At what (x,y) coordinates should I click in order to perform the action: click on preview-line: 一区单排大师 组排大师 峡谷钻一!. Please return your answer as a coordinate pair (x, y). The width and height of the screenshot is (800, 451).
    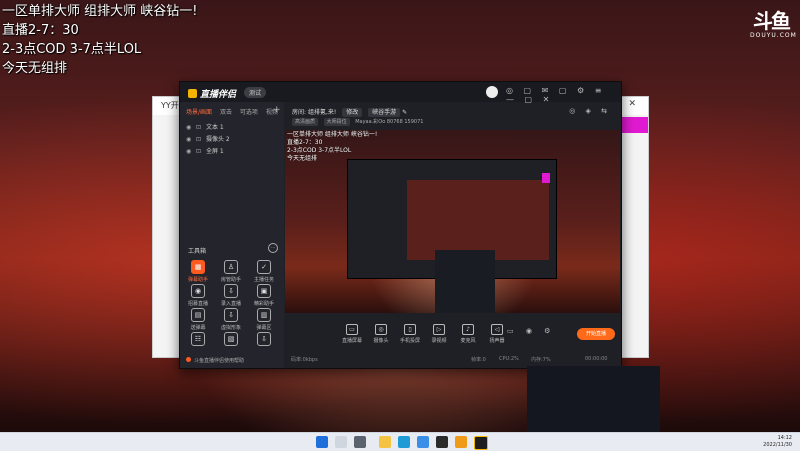
    Looking at the image, I should click on (332, 134).